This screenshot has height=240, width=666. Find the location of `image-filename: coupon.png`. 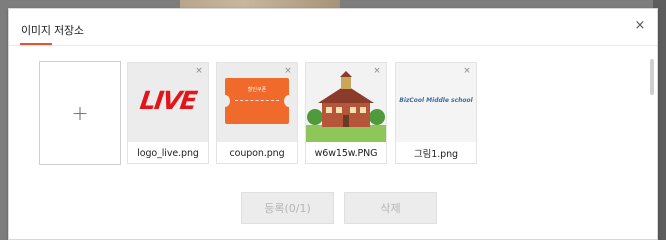

image-filename: coupon.png is located at coordinates (257, 153).